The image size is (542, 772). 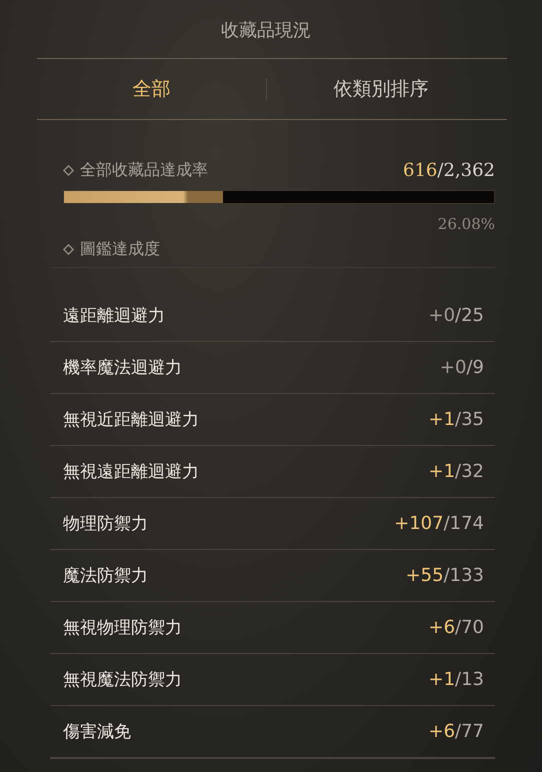 What do you see at coordinates (445, 575) in the screenshot?
I see `stat-value: +55/133` at bounding box center [445, 575].